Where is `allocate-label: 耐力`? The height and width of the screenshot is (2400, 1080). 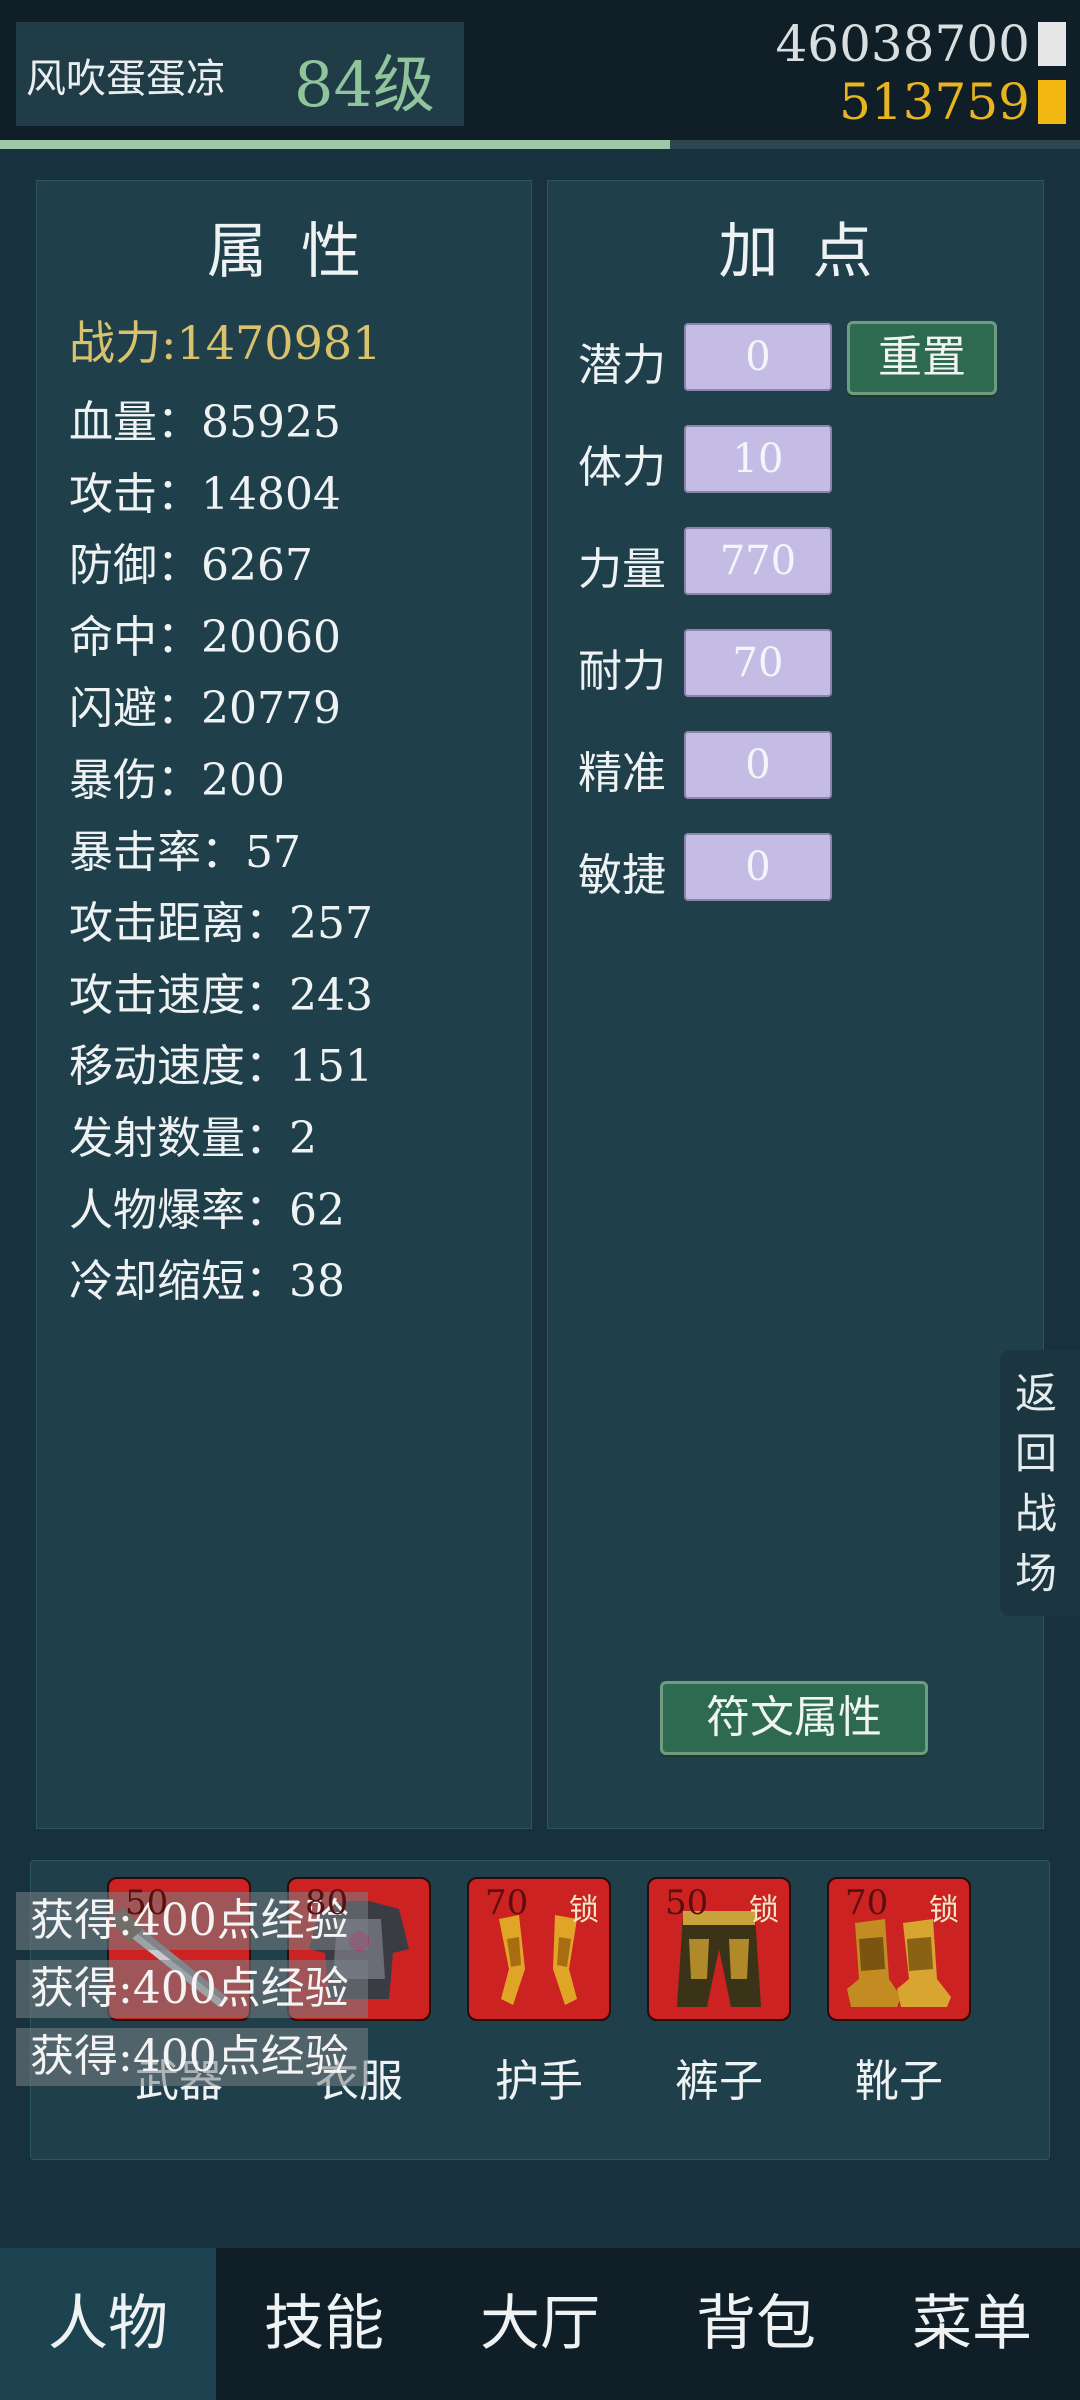 allocate-label: 耐力 is located at coordinates (622, 671).